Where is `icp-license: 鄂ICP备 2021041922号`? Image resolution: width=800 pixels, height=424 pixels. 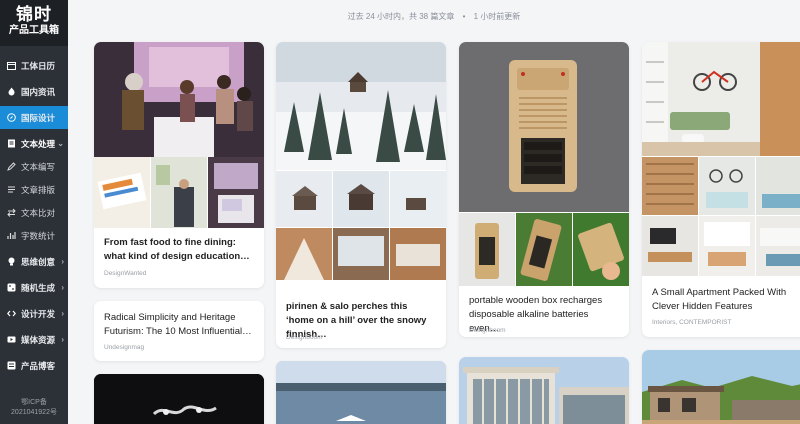 icp-license: 鄂ICP备 2021041922号 is located at coordinates (34, 408).